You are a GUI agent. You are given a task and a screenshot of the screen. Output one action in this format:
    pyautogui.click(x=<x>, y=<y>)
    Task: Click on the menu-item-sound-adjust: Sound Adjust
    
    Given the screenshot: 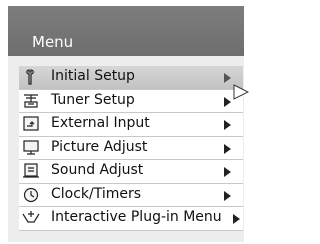 What is the action you would take?
    pyautogui.click(x=131, y=172)
    